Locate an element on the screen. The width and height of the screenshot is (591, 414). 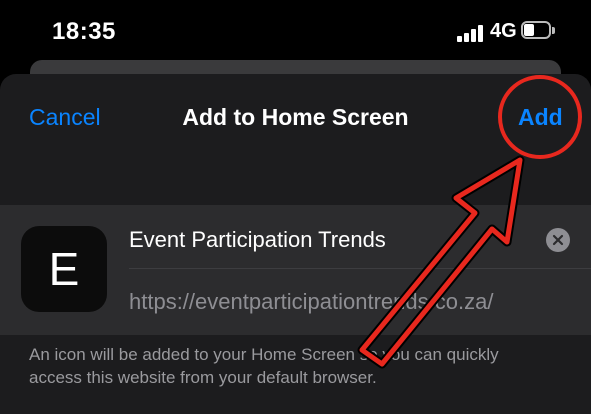
shortcut-name-field: Event Participation Trends is located at coordinates (257, 240).